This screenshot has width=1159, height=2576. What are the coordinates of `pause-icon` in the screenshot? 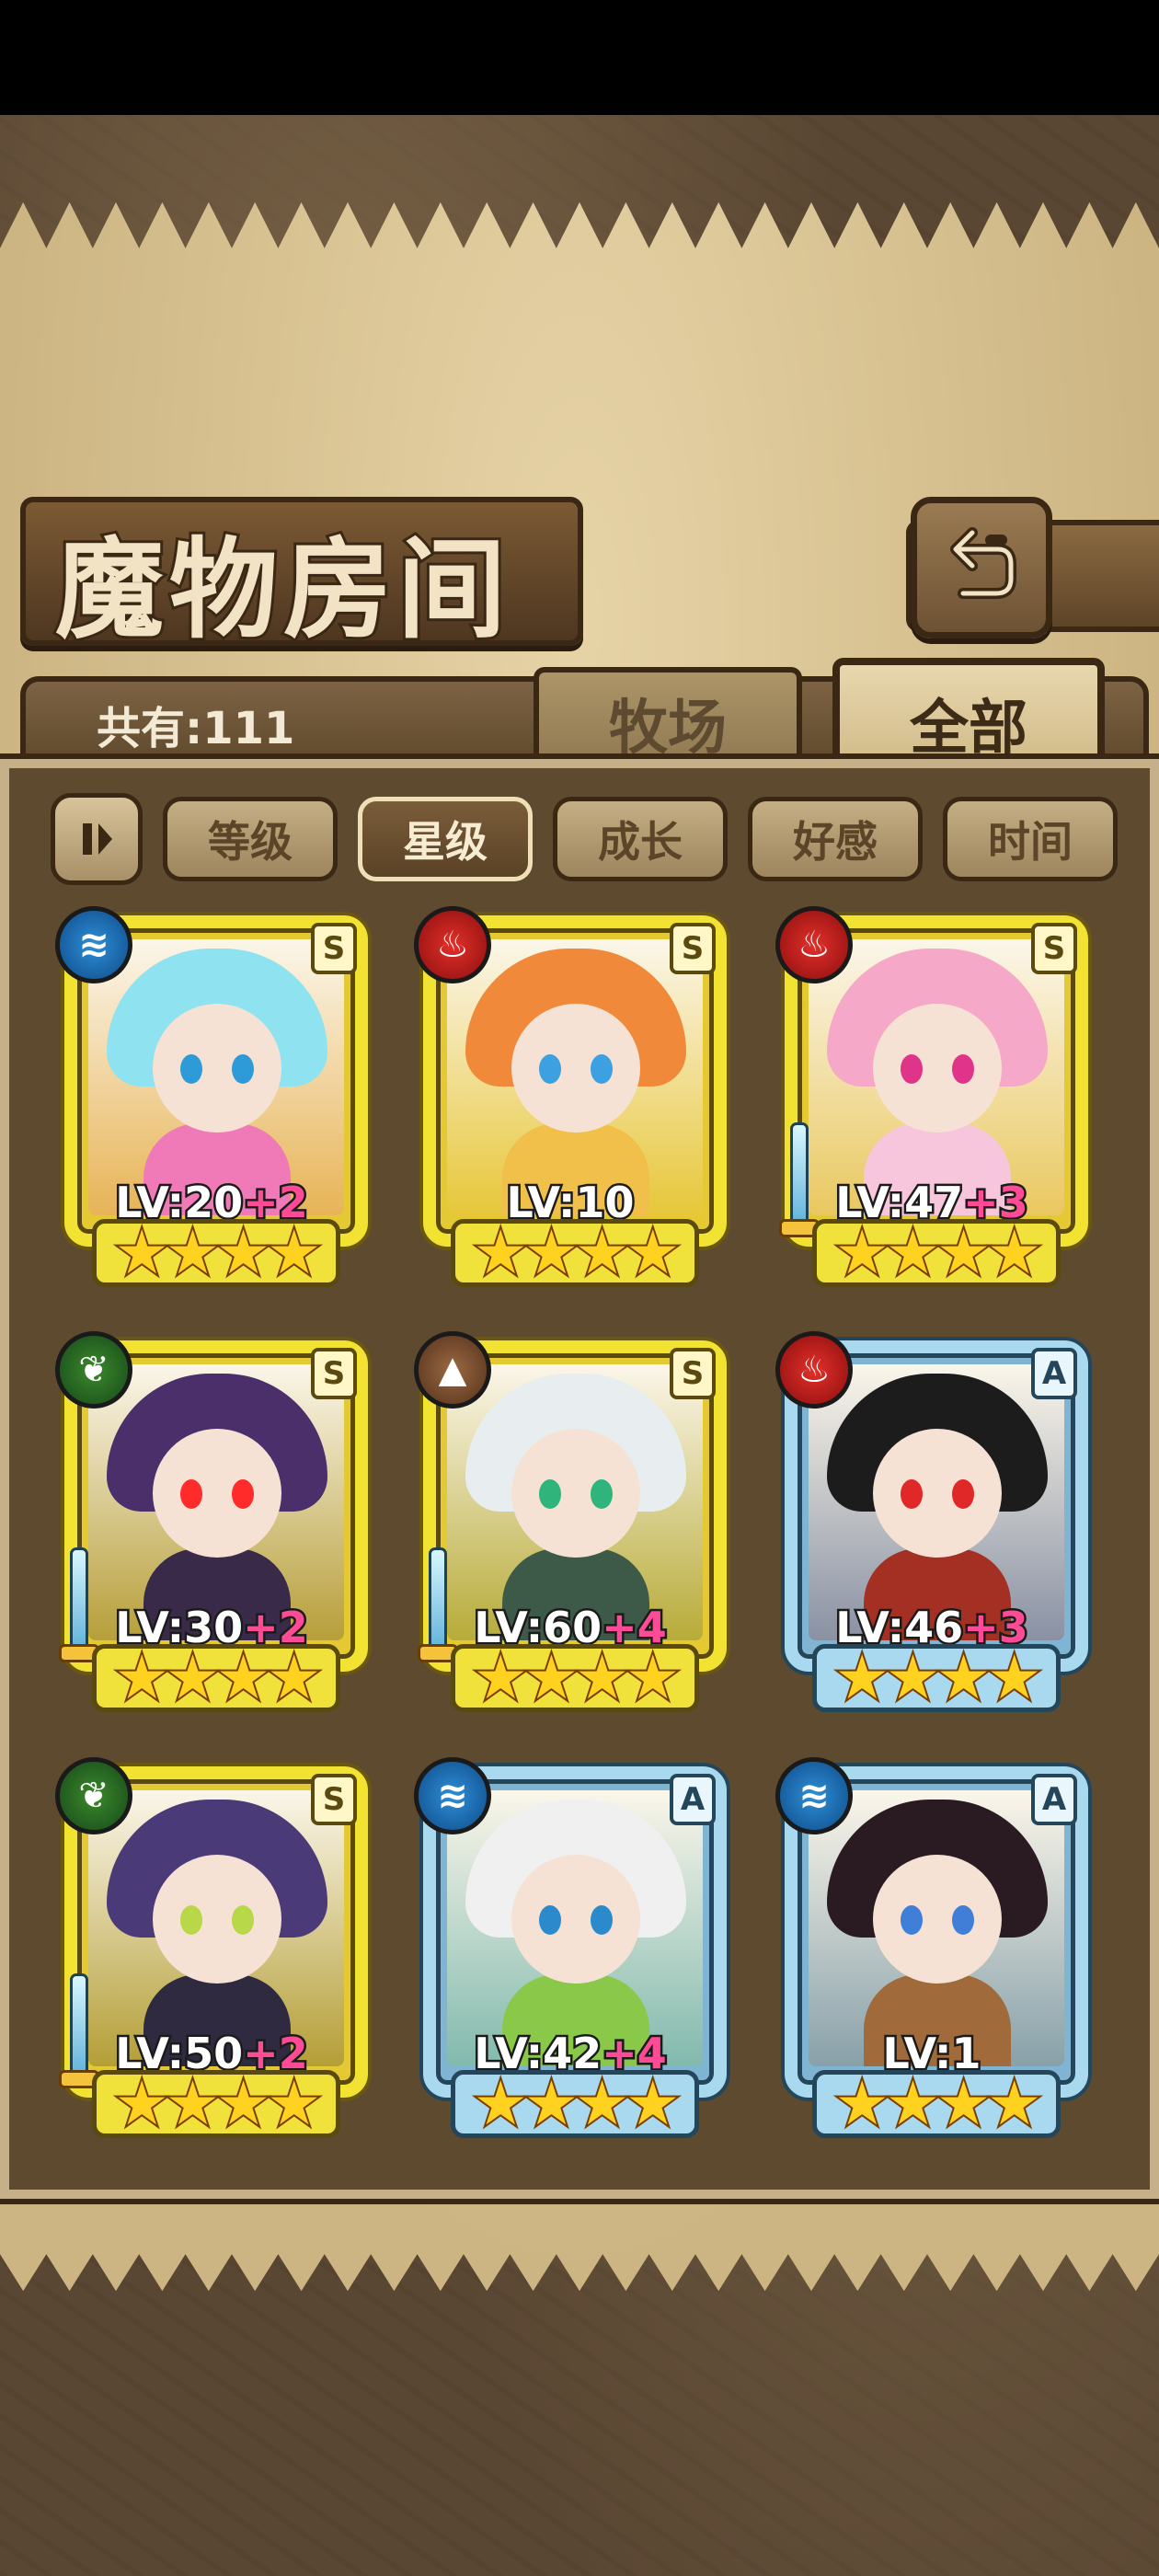 It's located at (97, 839).